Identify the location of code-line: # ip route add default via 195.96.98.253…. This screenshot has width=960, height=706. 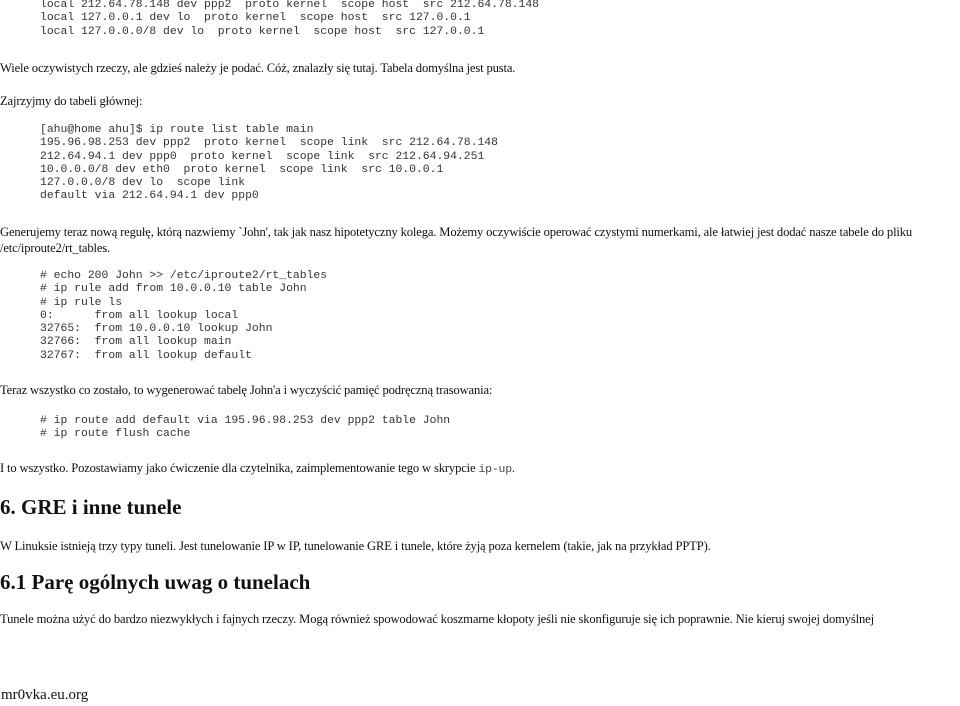
(245, 421).